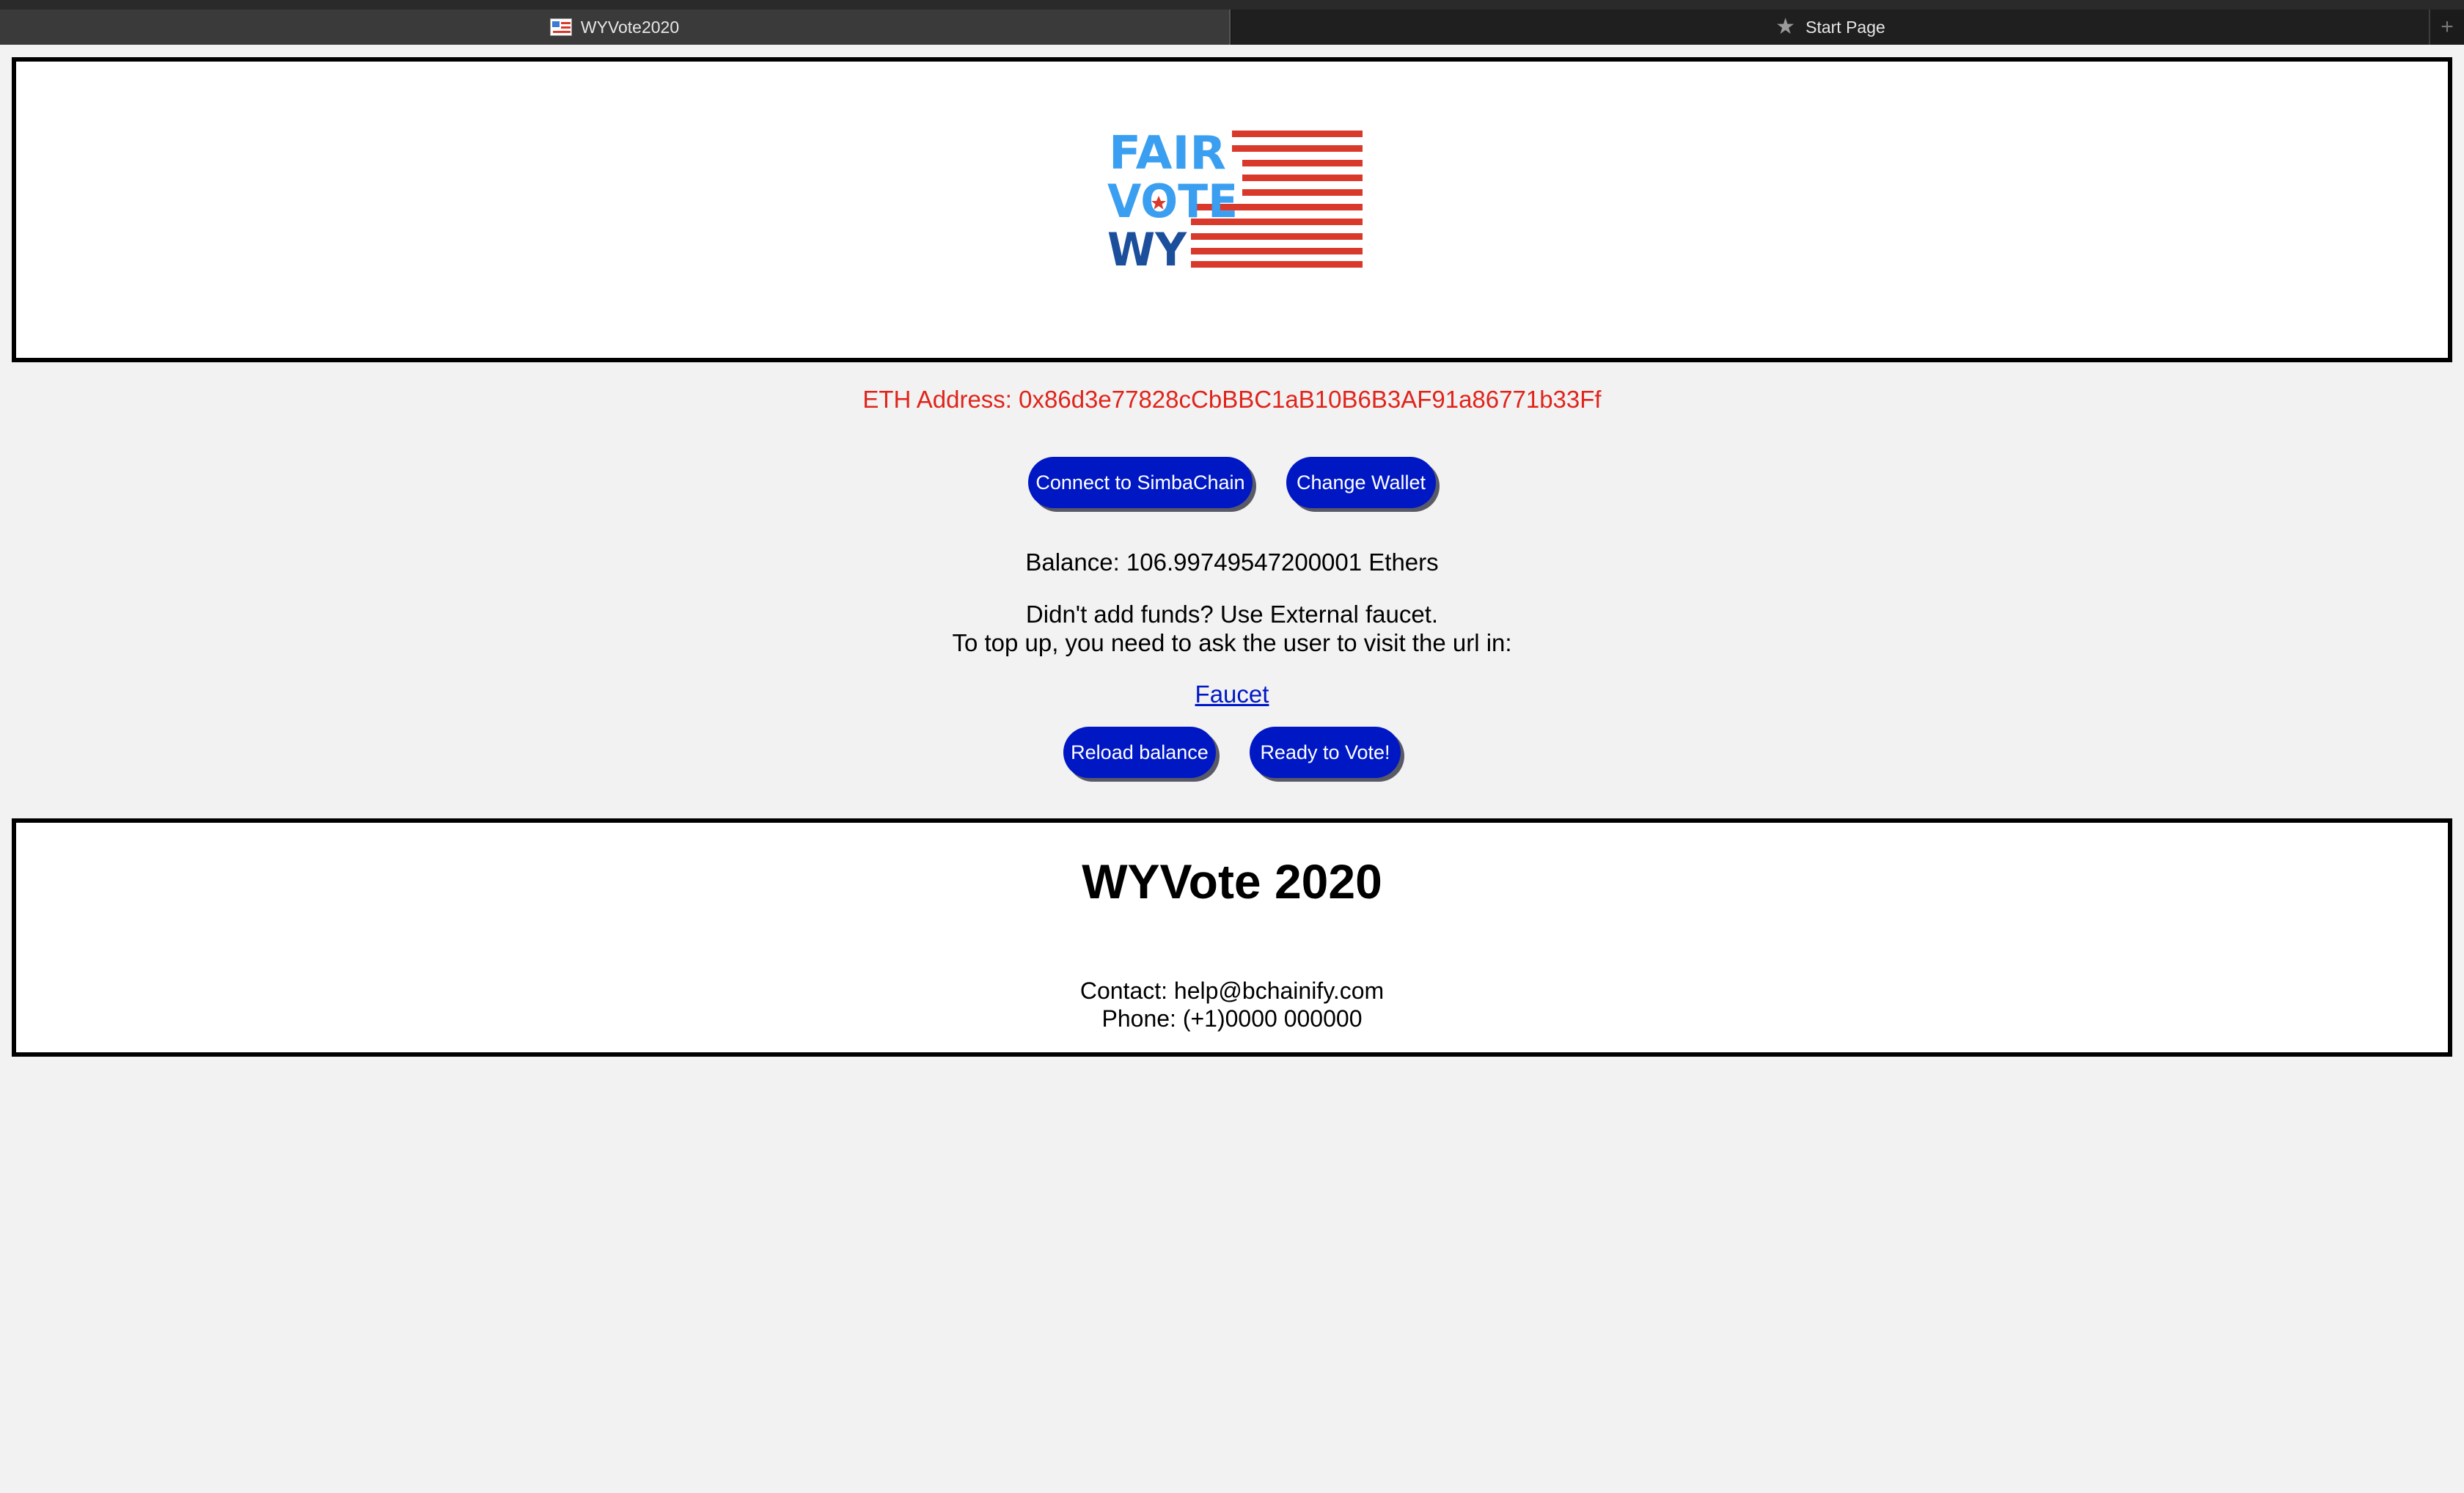 The width and height of the screenshot is (2464, 1493). Describe the element at coordinates (1232, 562) in the screenshot. I see `balance-text: Balance: 106.99749547200001 Ethers` at that location.